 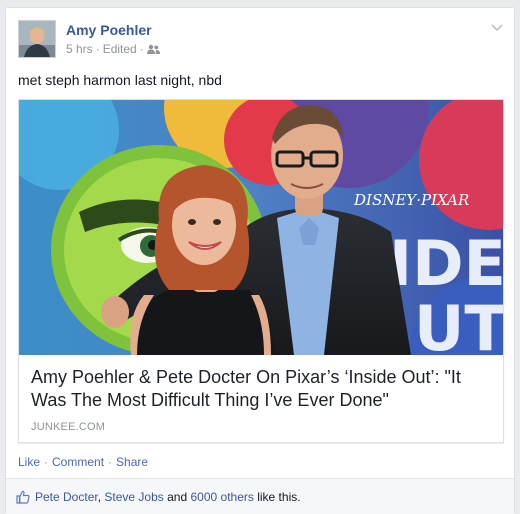 What do you see at coordinates (279, 497) in the screenshot?
I see `likes-suffix: like this.` at bounding box center [279, 497].